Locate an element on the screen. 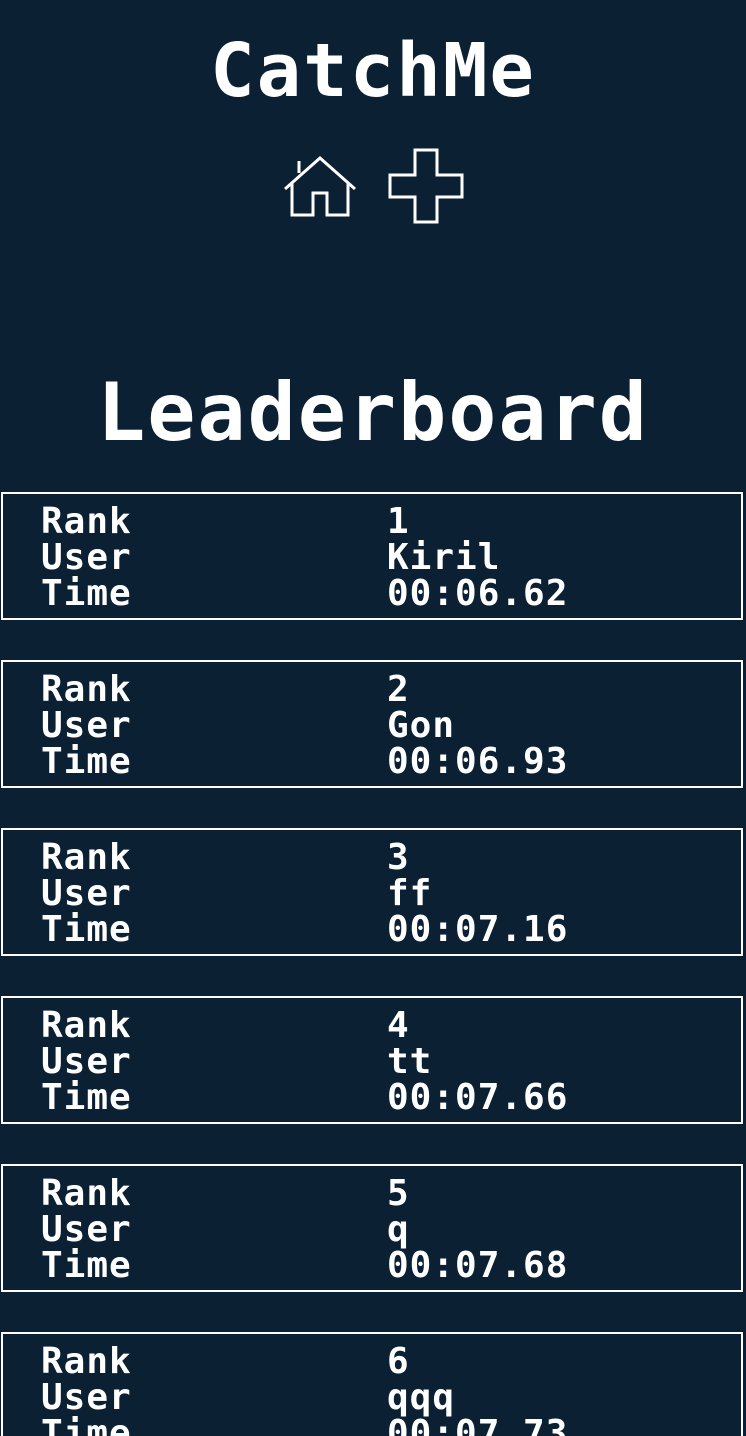 The image size is (746, 1436). time-value: 00:06.62 is located at coordinates (478, 593).